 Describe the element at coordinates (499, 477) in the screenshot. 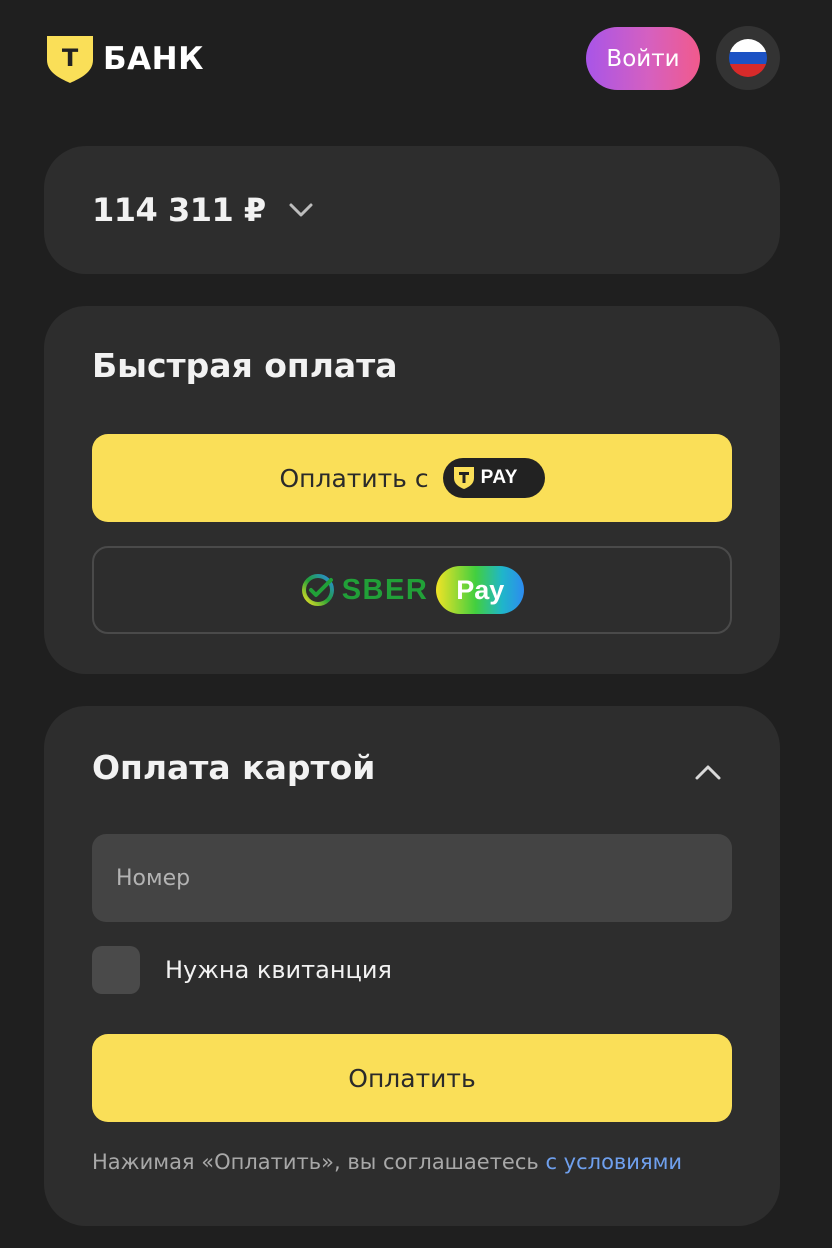

I see `tpay-logo-text: PAY` at that location.